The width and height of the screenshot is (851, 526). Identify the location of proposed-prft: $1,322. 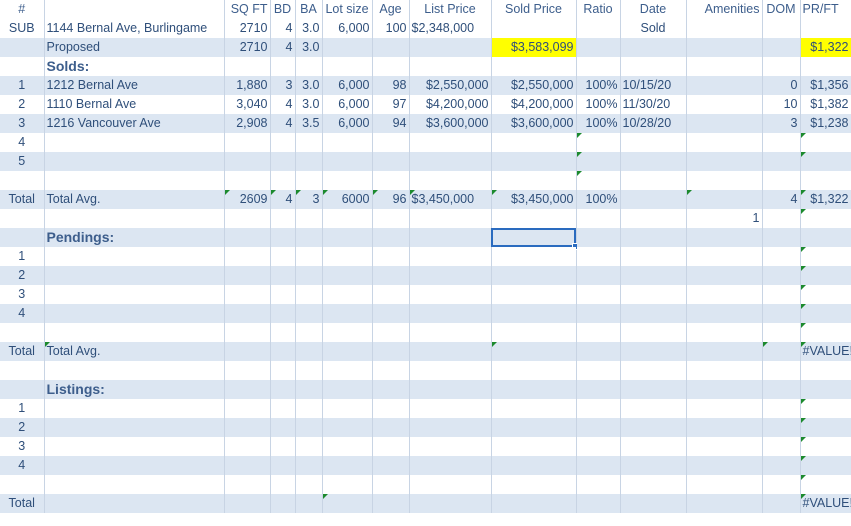
(825, 47).